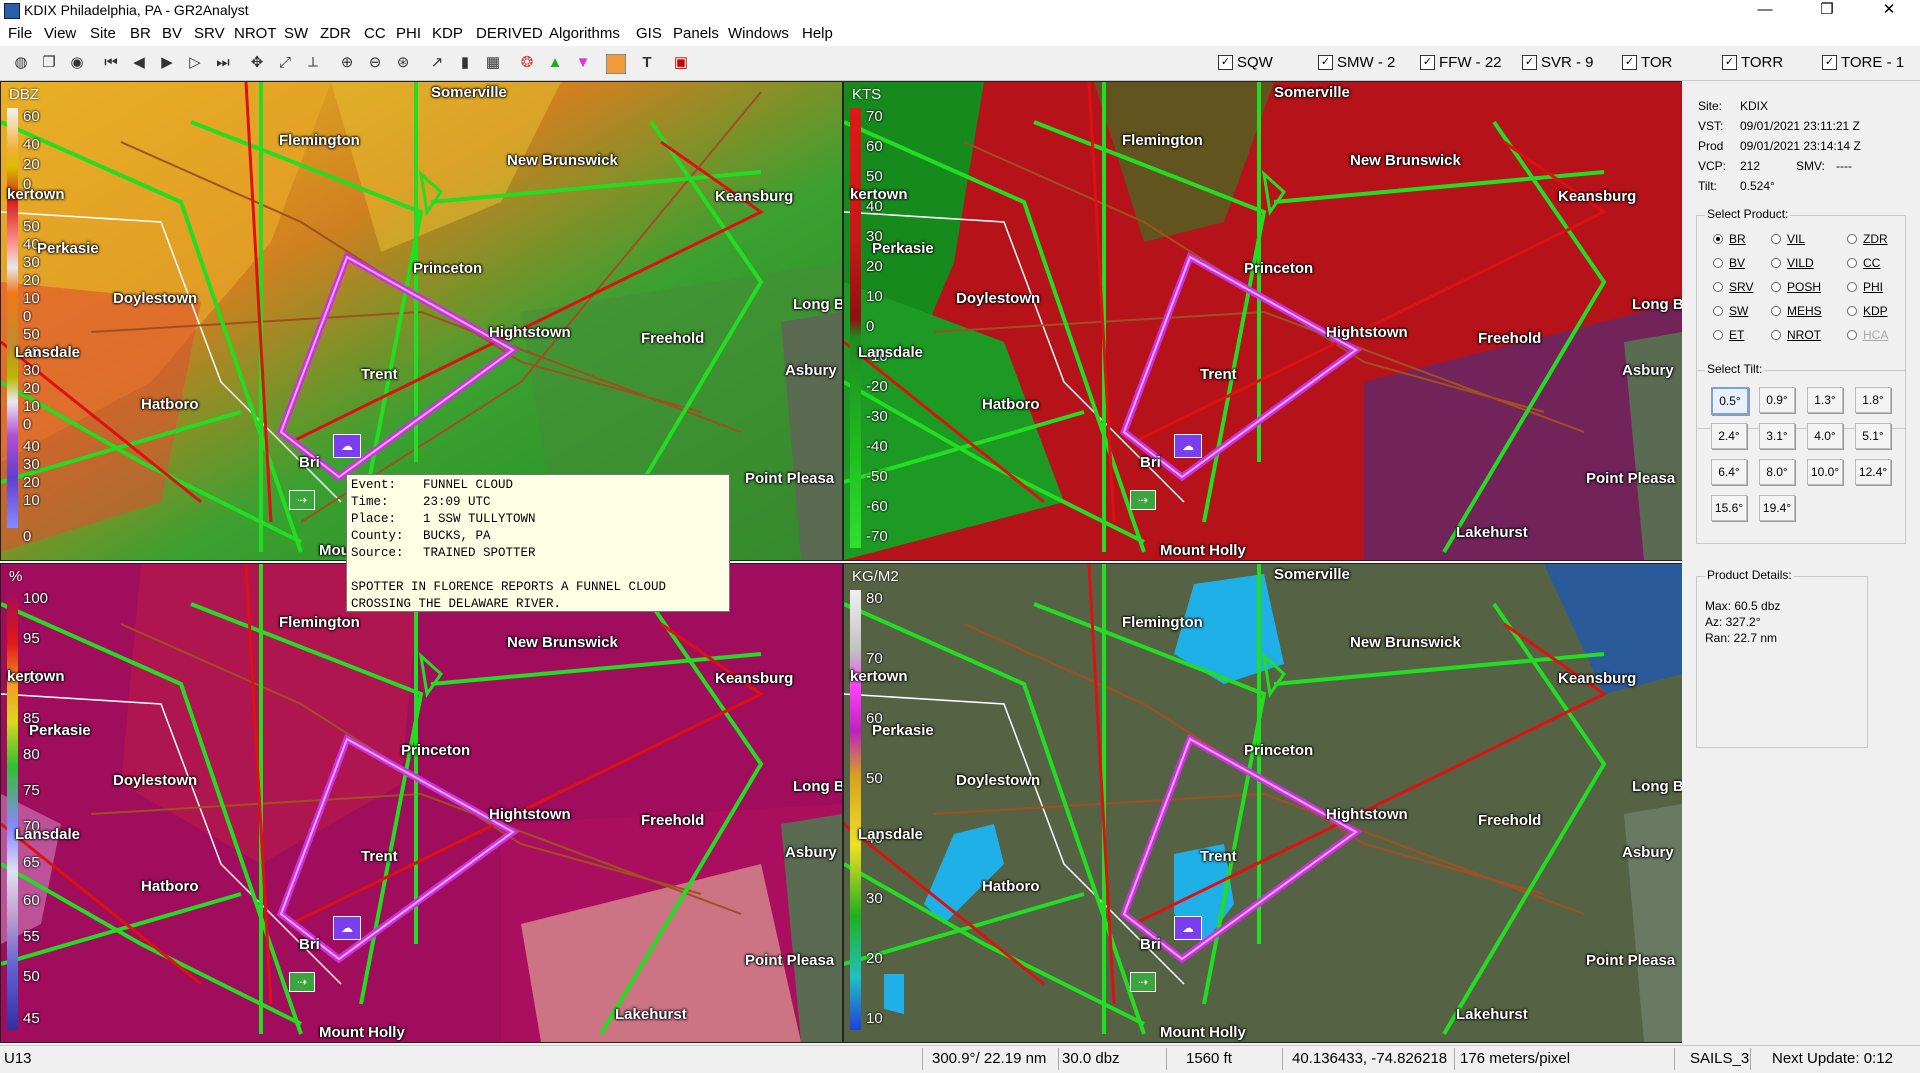 The height and width of the screenshot is (1073, 1920). What do you see at coordinates (493, 63) in the screenshot?
I see `grid-icon: ▦` at bounding box center [493, 63].